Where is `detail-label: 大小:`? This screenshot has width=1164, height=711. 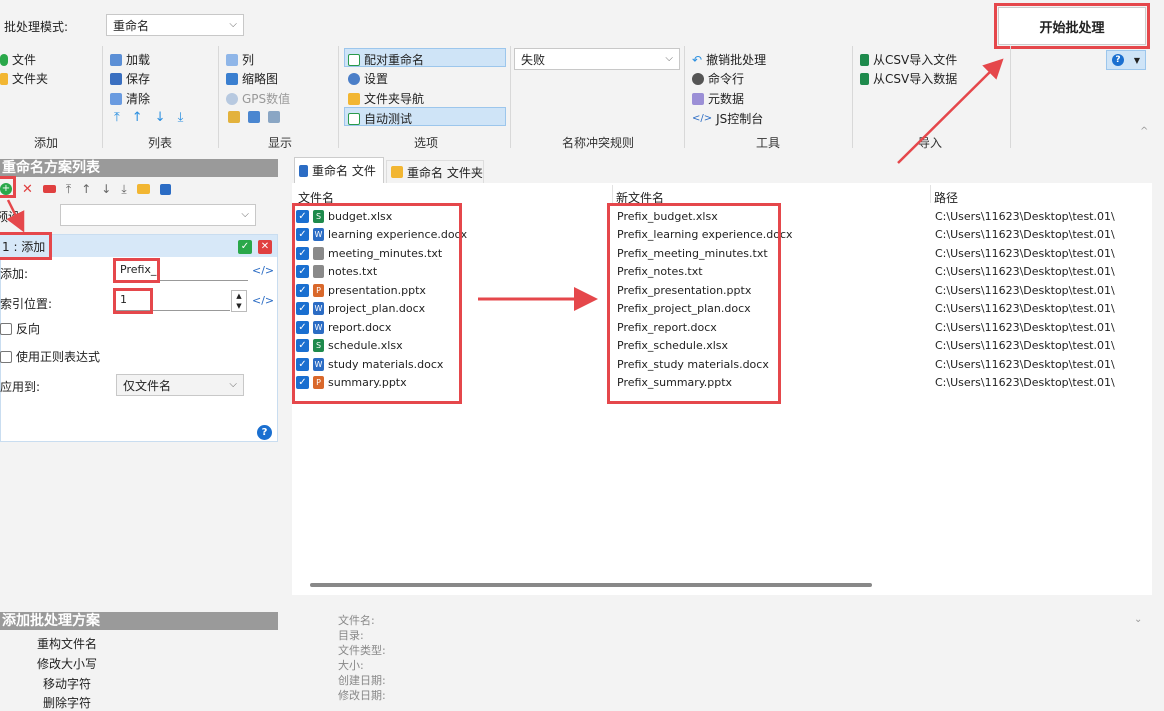
detail-label: 大小: is located at coordinates (351, 665).